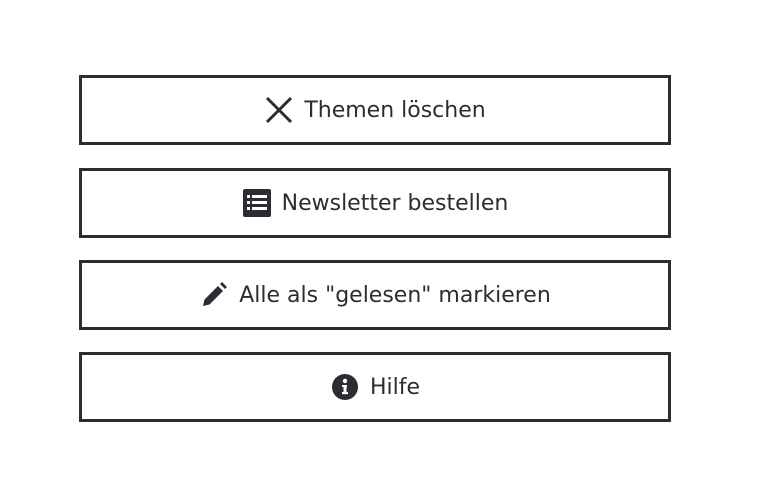 The image size is (760, 500). Describe the element at coordinates (345, 387) in the screenshot. I see `info-icon` at that location.